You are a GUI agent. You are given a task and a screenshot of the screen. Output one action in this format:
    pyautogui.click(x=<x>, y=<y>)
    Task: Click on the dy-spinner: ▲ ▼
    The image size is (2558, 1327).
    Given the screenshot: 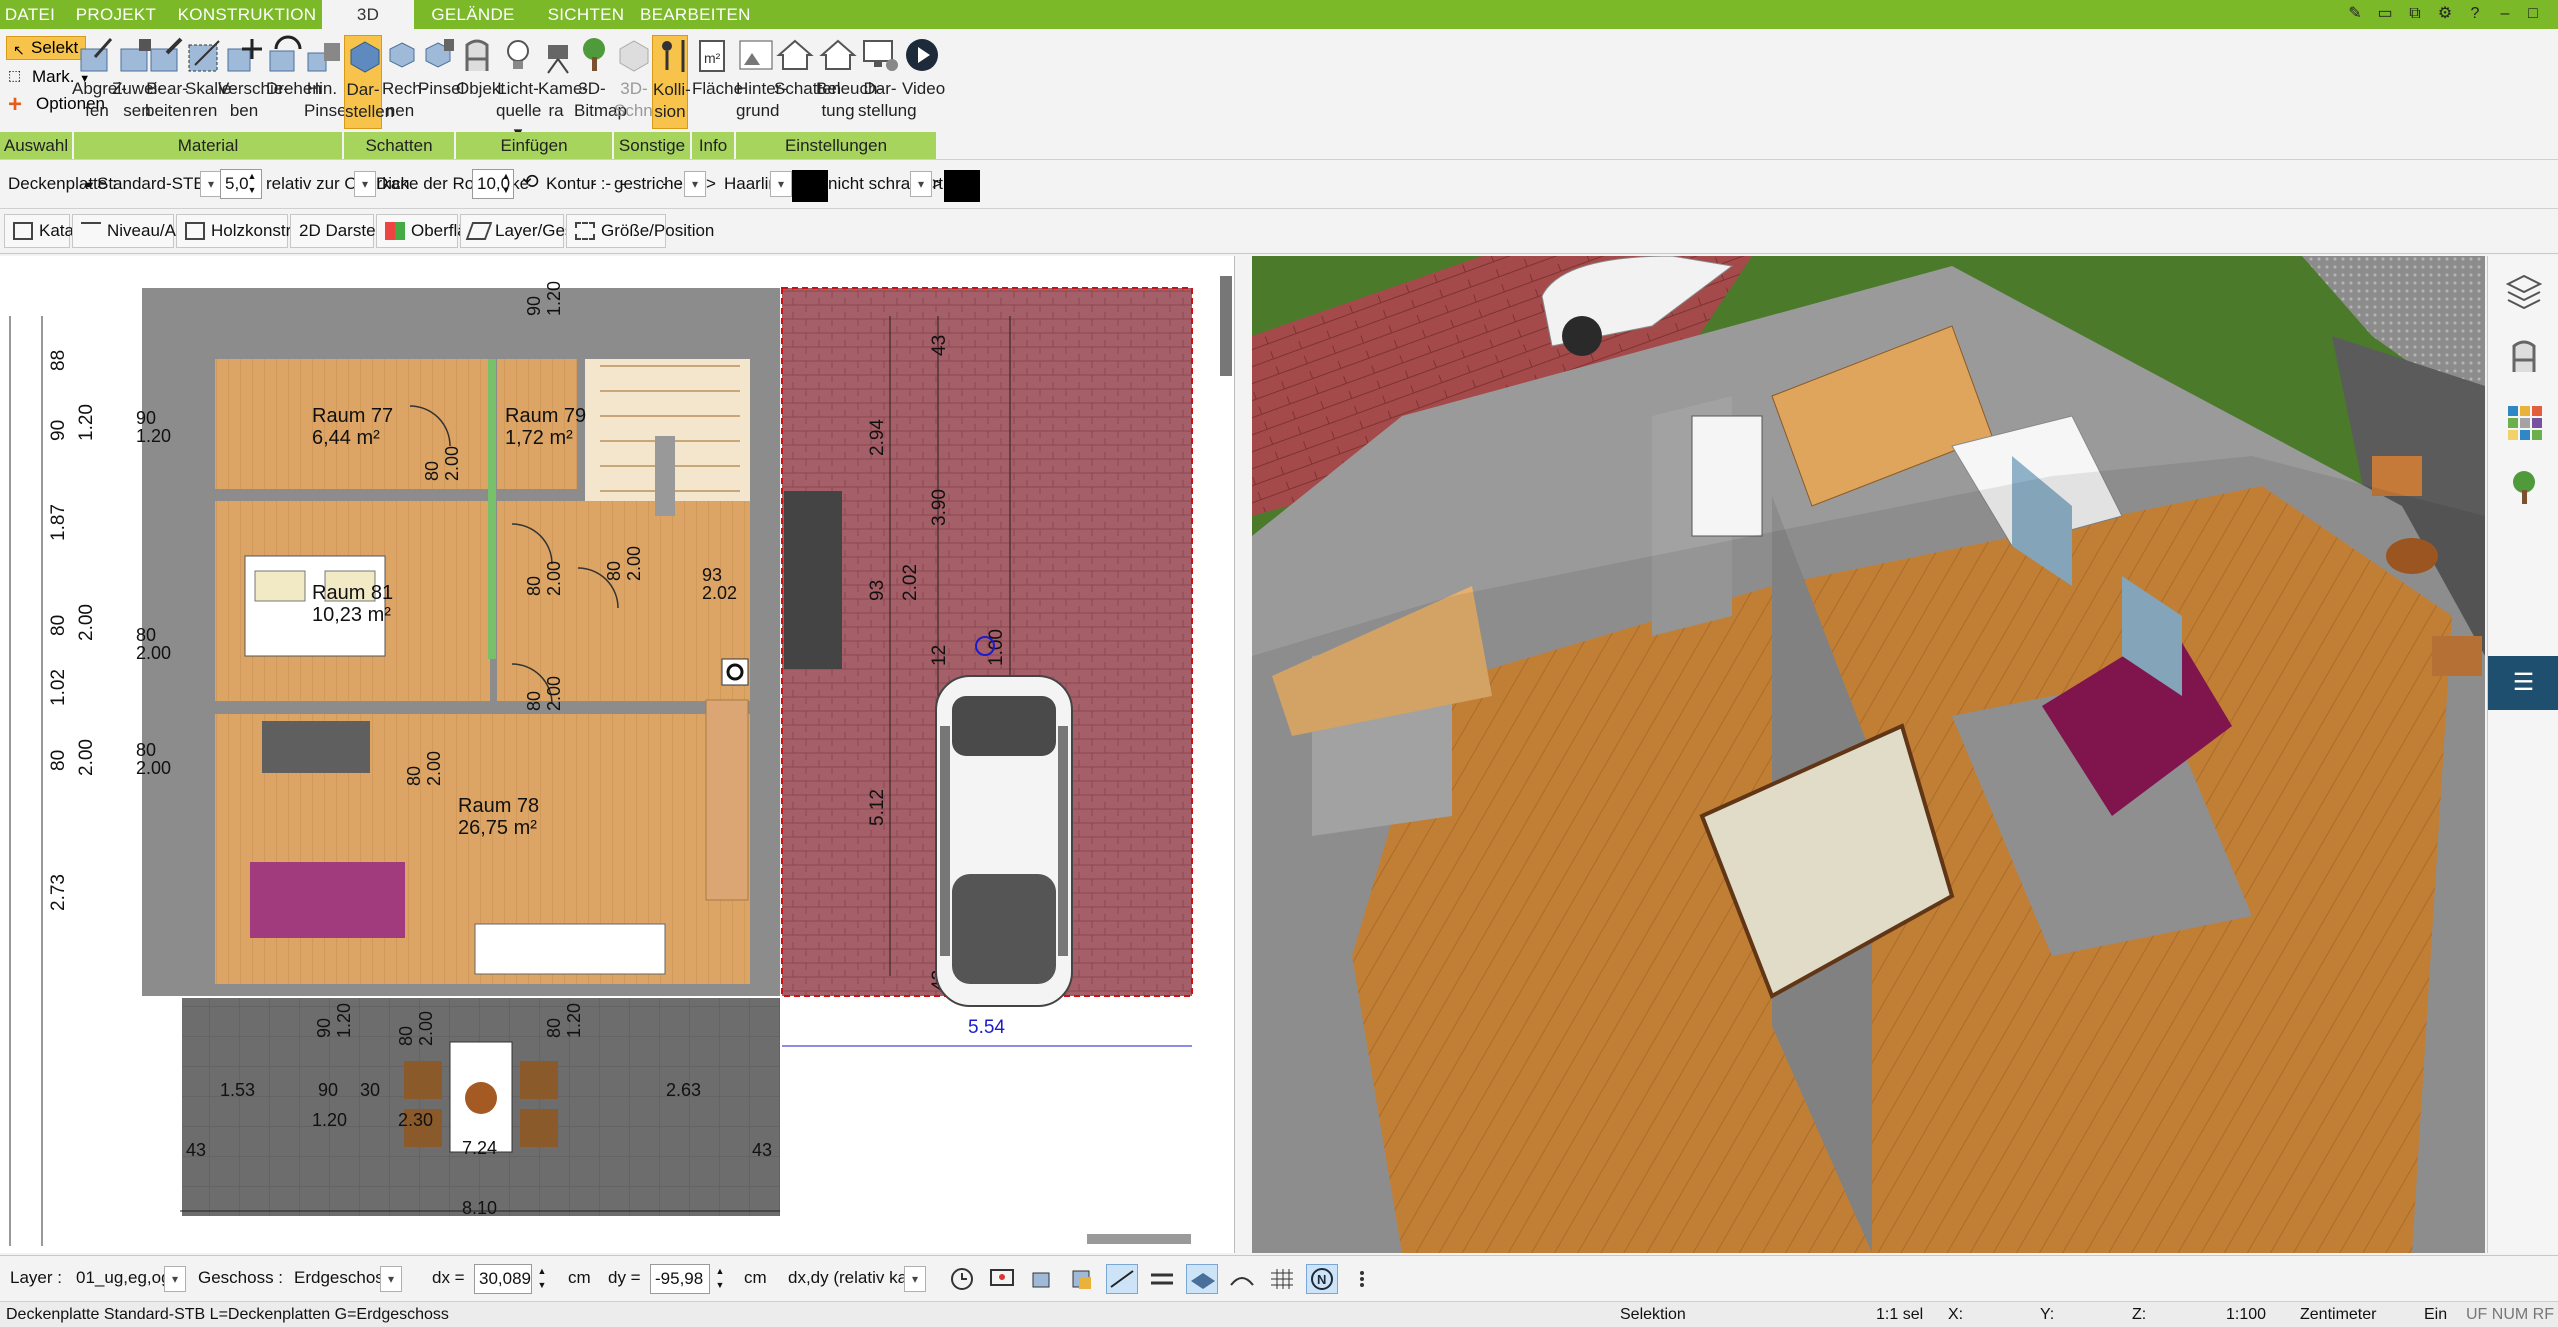 What is the action you would take?
    pyautogui.click(x=720, y=1279)
    